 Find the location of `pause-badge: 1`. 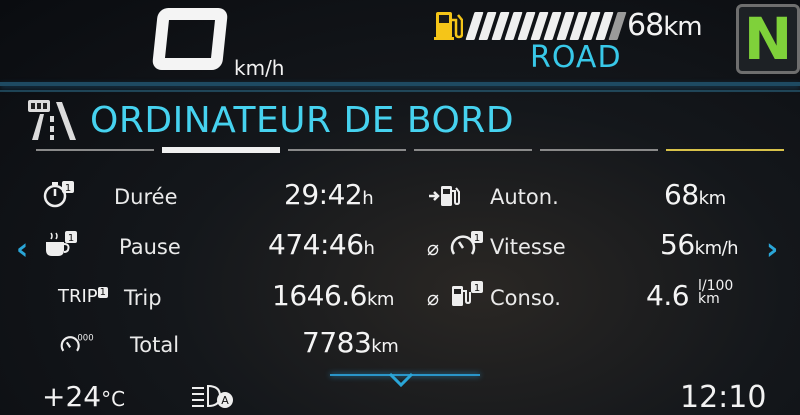

pause-badge: 1 is located at coordinates (71, 238).